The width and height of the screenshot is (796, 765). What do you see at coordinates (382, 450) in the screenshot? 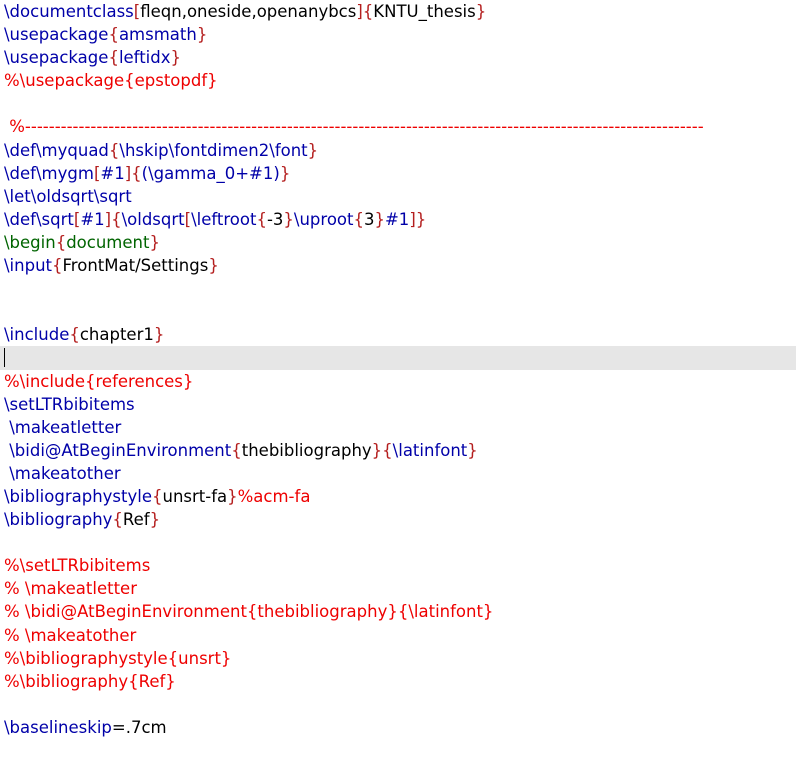
I see `code-token-brace: }{` at bounding box center [382, 450].